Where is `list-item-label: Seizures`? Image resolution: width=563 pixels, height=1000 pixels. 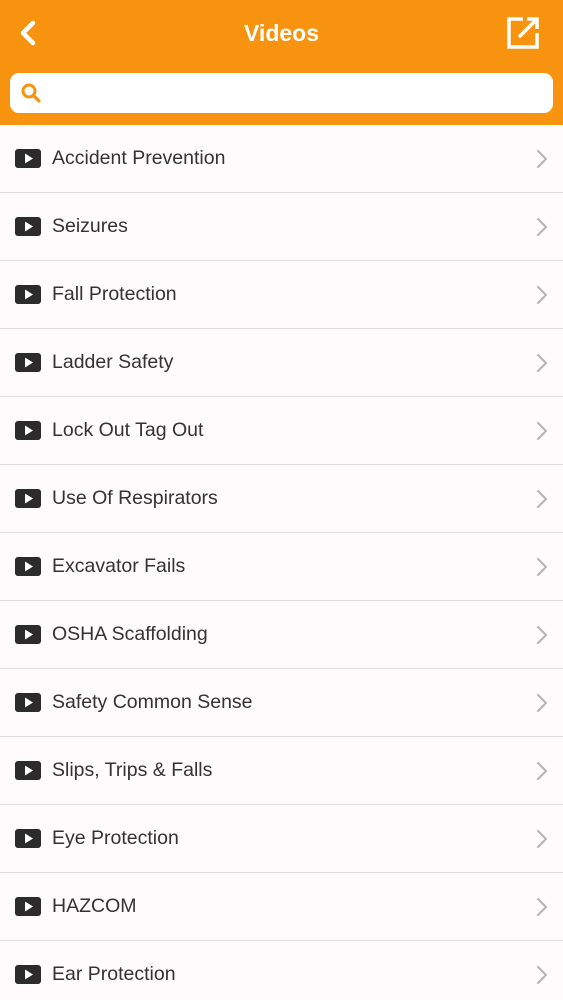
list-item-label: Seizures is located at coordinates (90, 226).